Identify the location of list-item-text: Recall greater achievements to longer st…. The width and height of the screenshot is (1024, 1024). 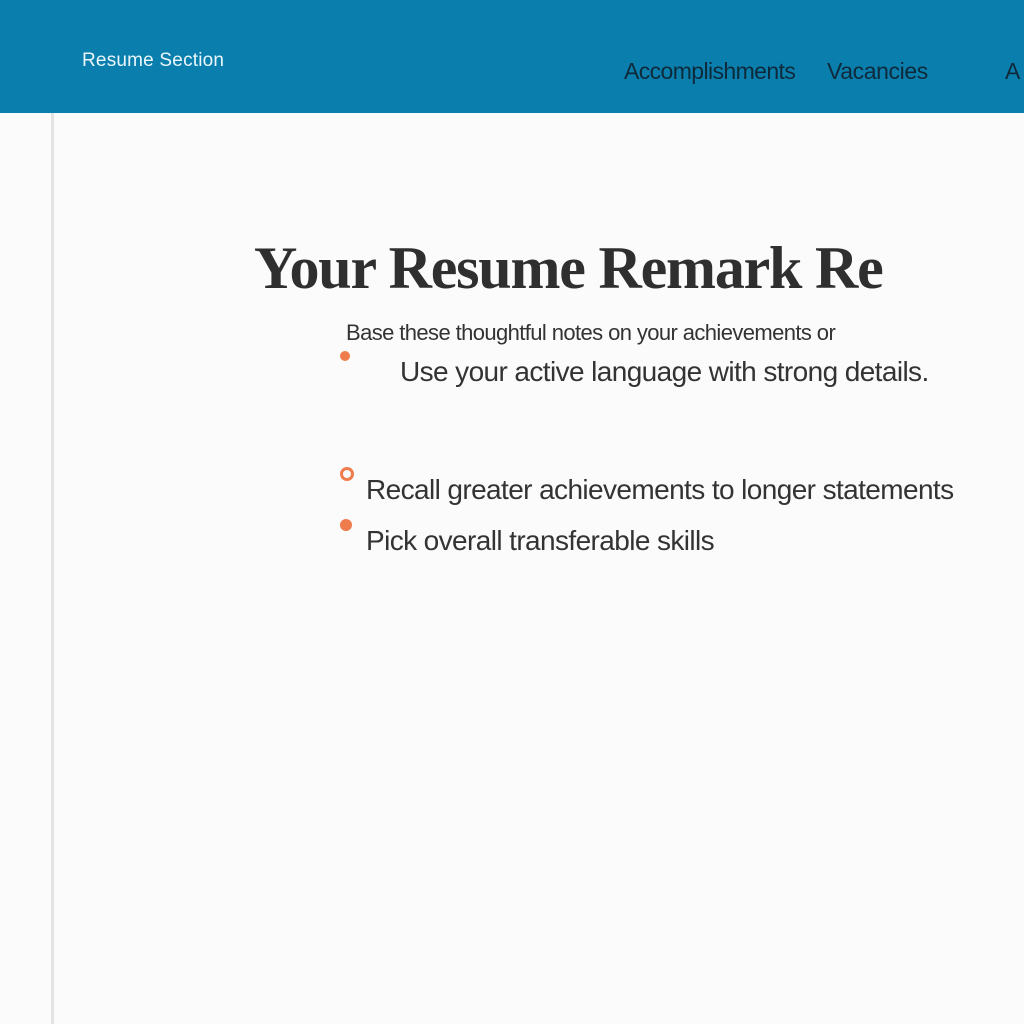
(660, 489).